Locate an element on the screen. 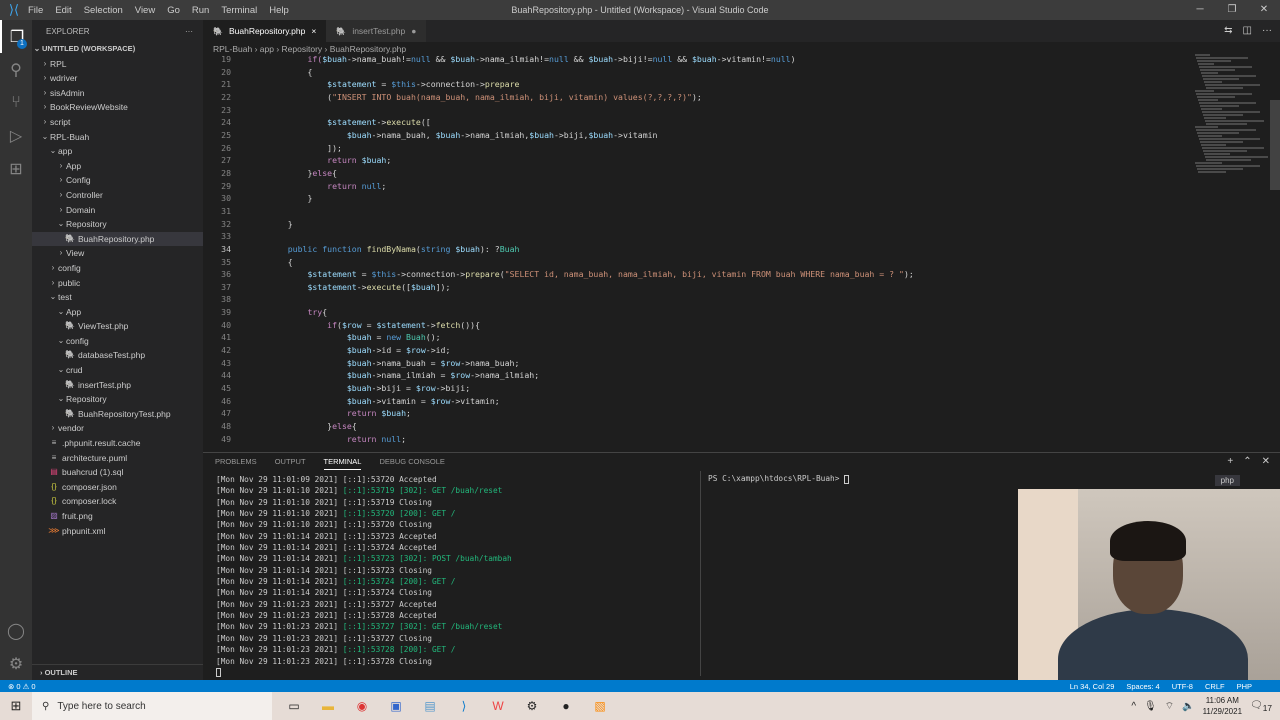  task-view-icon: ▭ is located at coordinates (294, 706).